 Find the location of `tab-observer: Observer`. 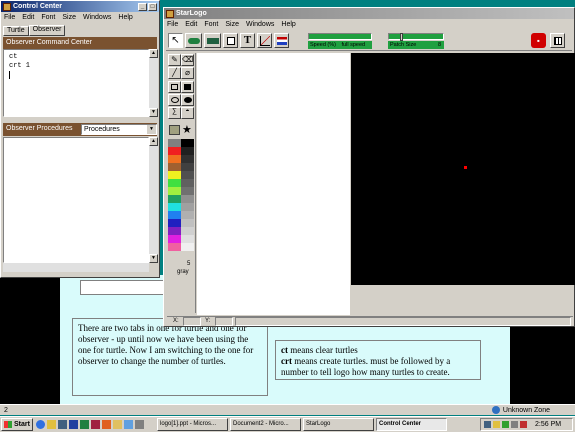

tab-observer: Observer is located at coordinates (47, 30).